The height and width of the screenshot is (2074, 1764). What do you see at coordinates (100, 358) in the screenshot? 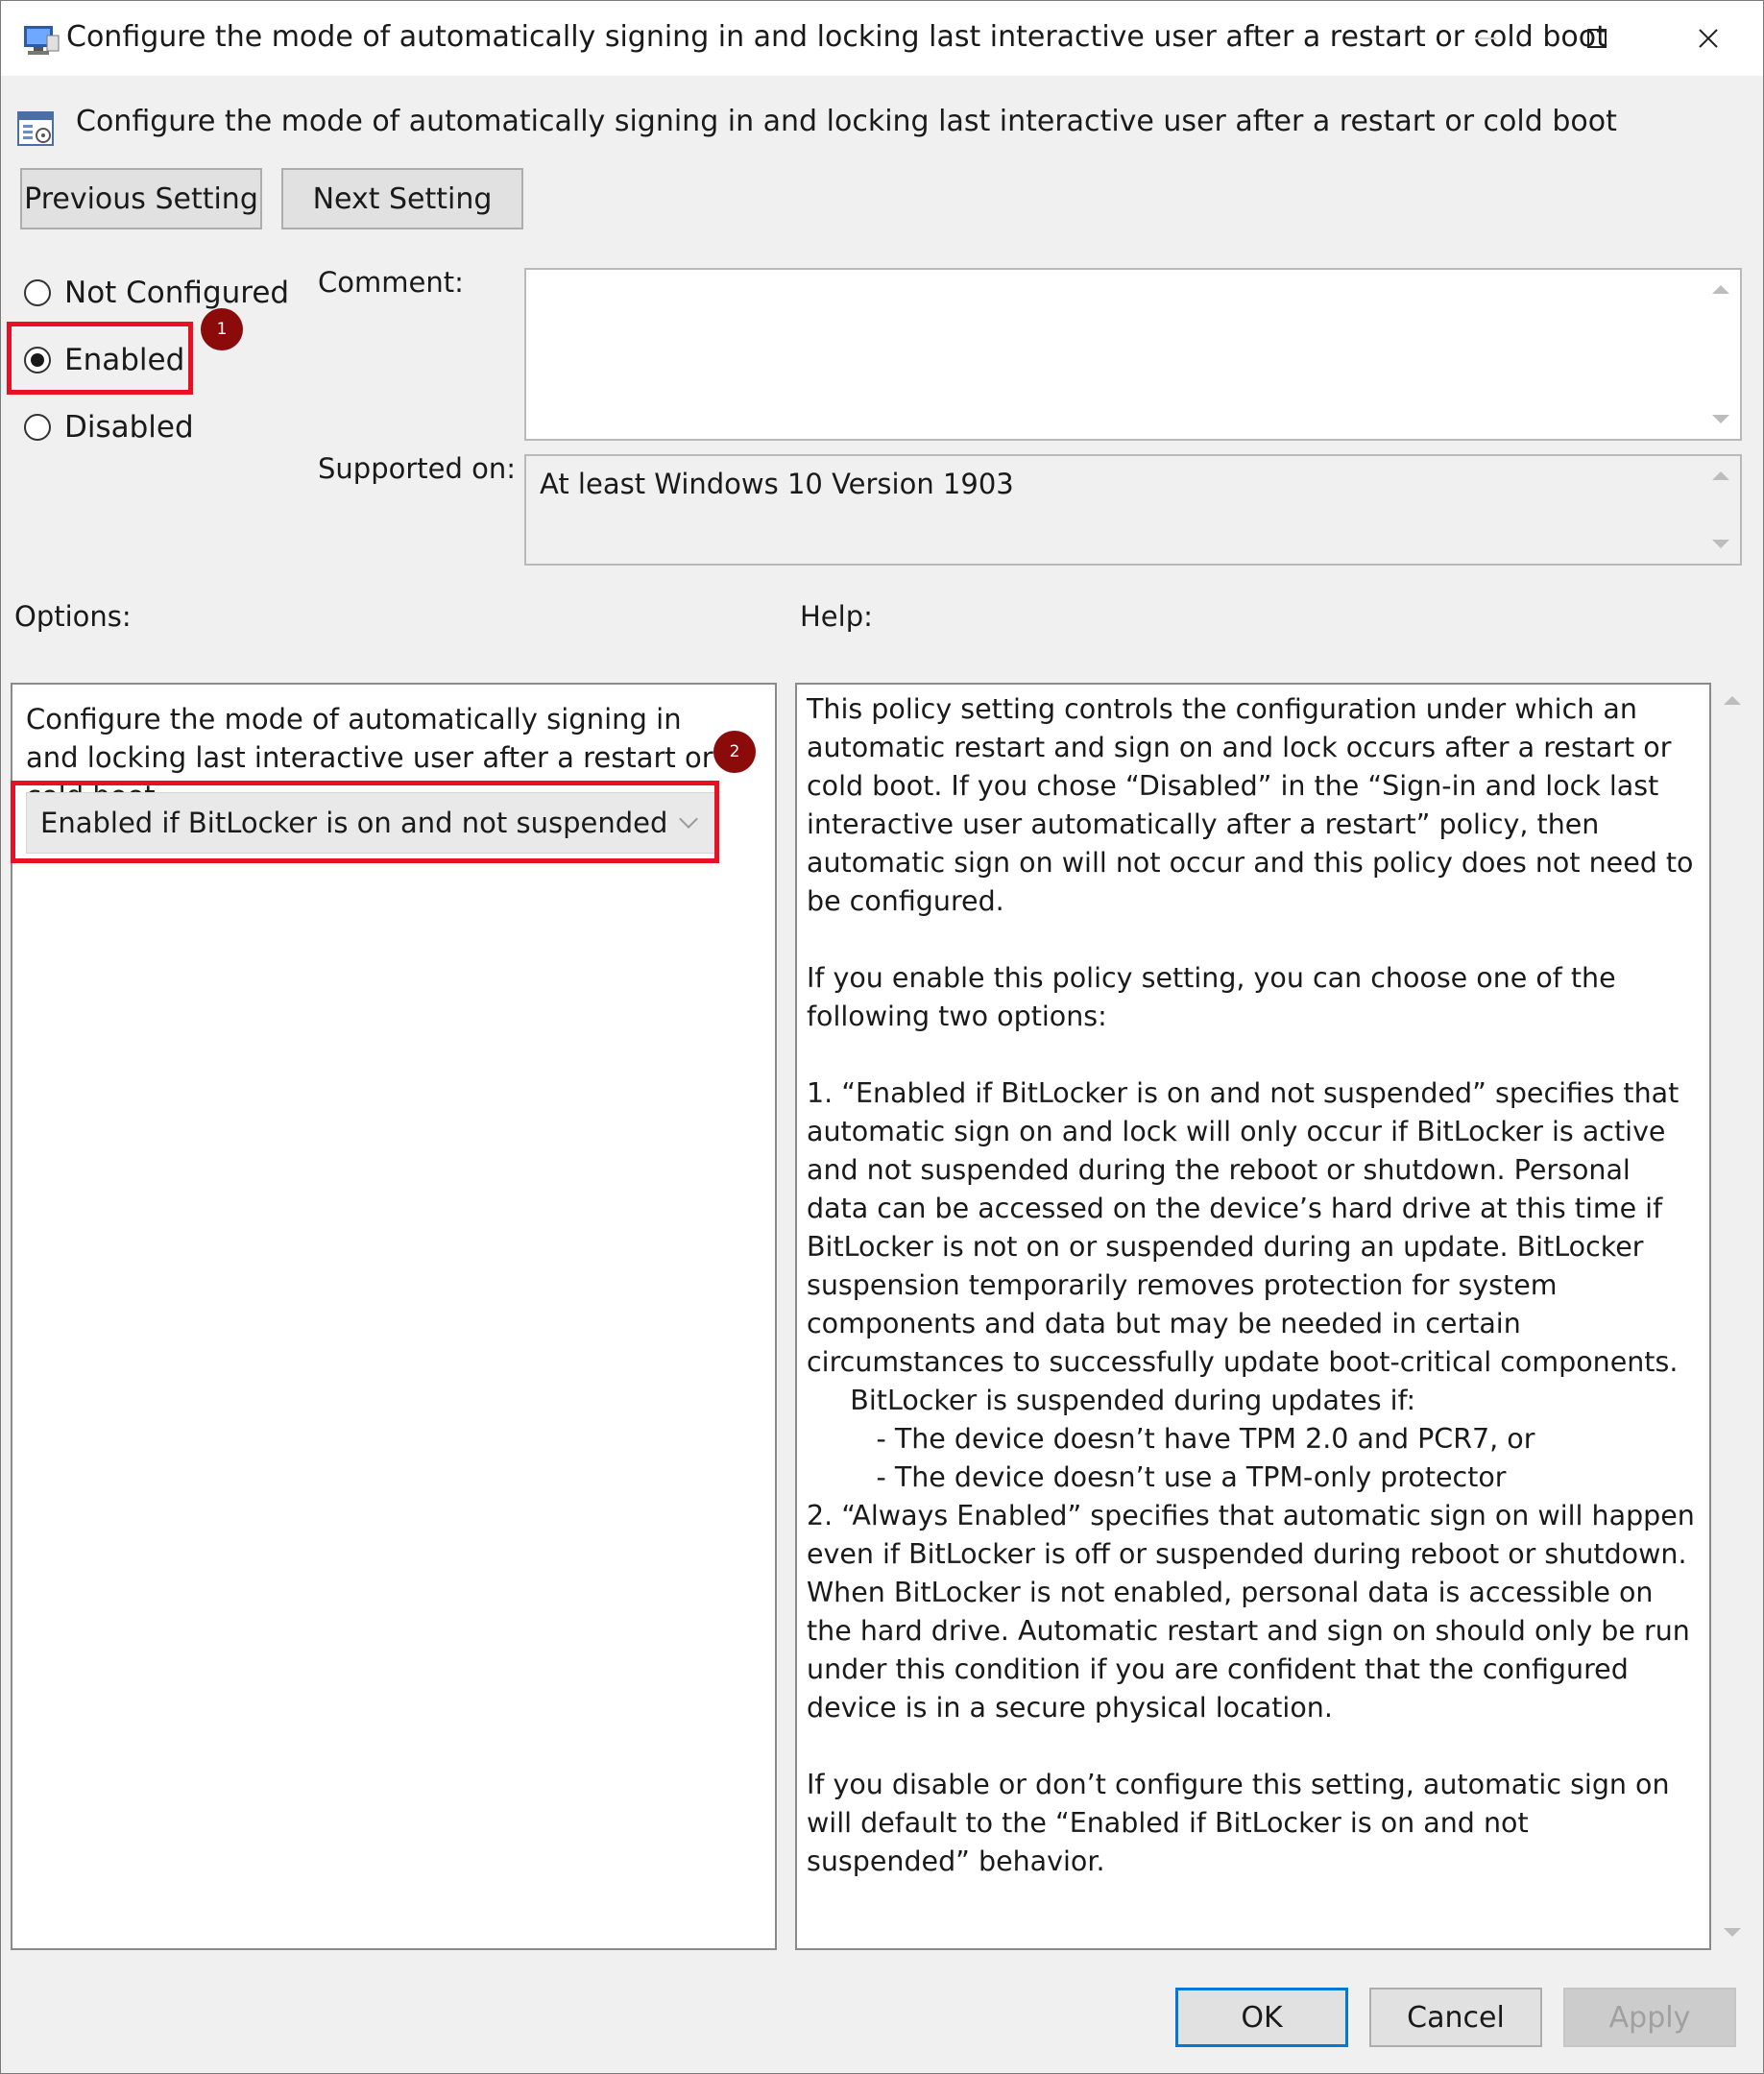
I see `highlight-box-enabled` at bounding box center [100, 358].